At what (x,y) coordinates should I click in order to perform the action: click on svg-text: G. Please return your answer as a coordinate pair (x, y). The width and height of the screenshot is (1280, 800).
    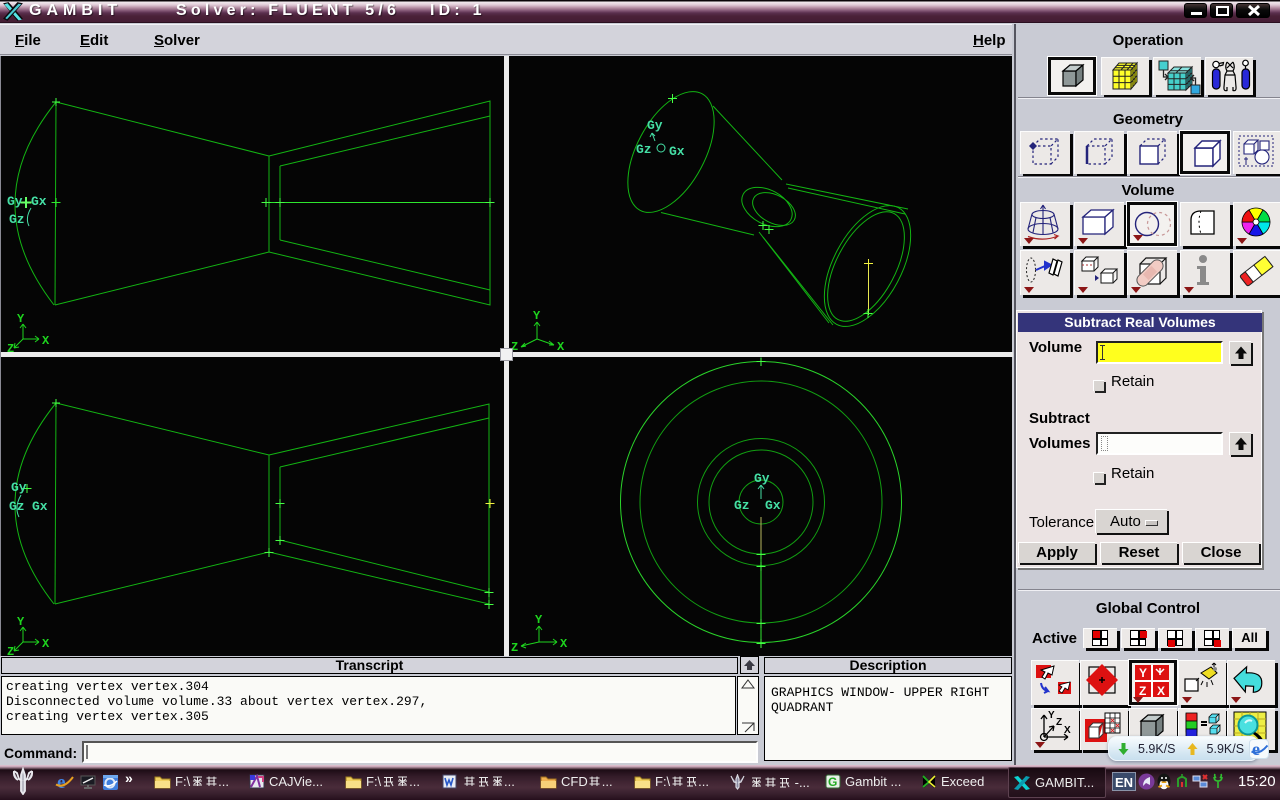
    Looking at the image, I should click on (832, 782).